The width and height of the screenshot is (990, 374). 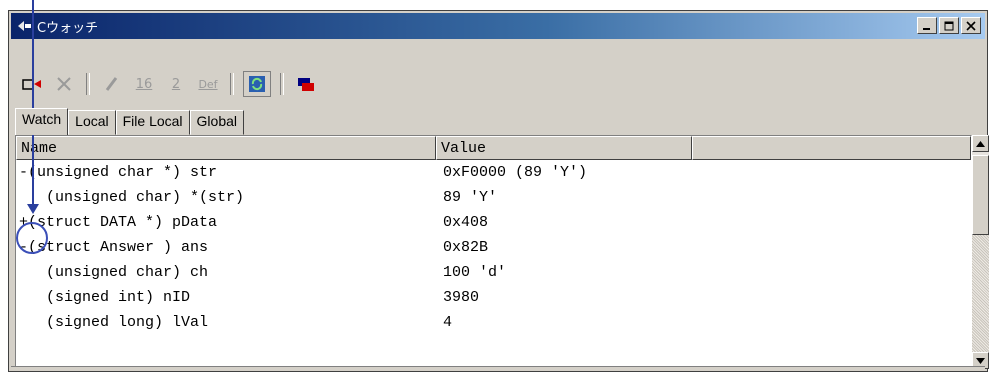 What do you see at coordinates (68, 28) in the screenshot?
I see `window-title: Cウォッチ` at bounding box center [68, 28].